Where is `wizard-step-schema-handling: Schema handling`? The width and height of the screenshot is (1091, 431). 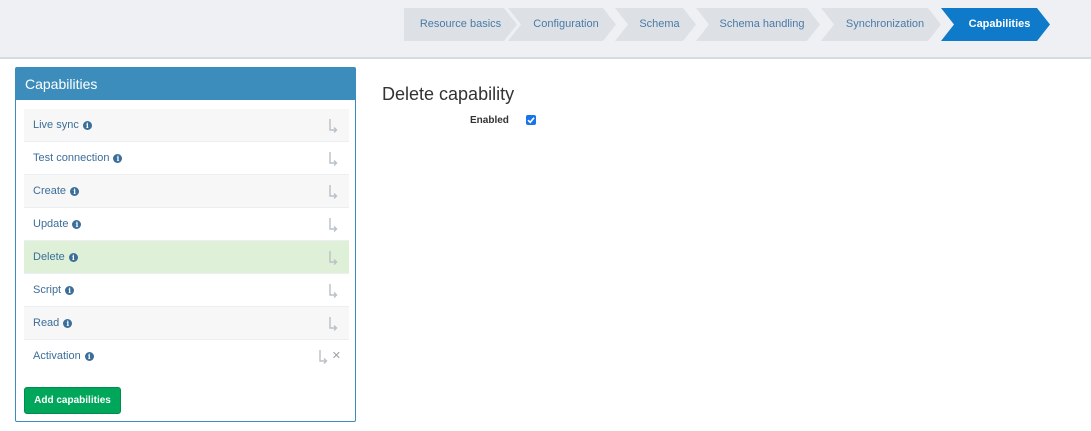 wizard-step-schema-handling: Schema handling is located at coordinates (758, 24).